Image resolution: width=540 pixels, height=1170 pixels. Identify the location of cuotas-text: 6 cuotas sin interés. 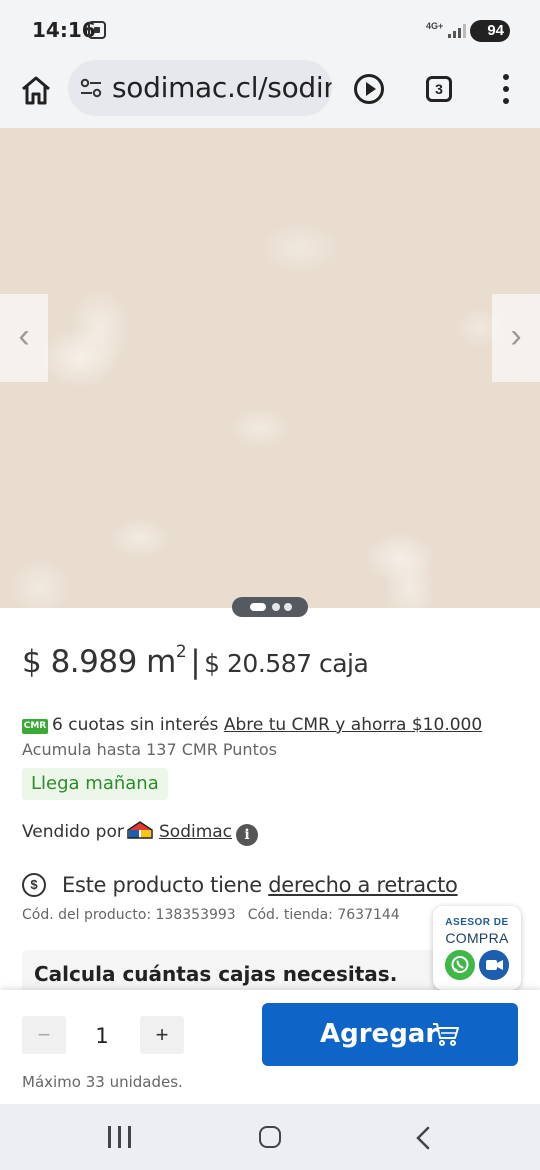
(138, 725).